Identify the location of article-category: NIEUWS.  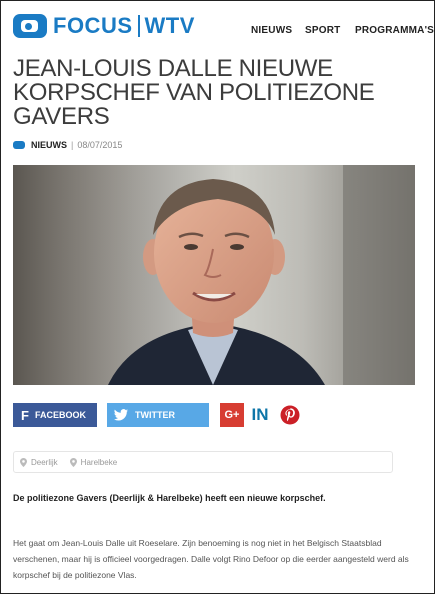
(49, 145).